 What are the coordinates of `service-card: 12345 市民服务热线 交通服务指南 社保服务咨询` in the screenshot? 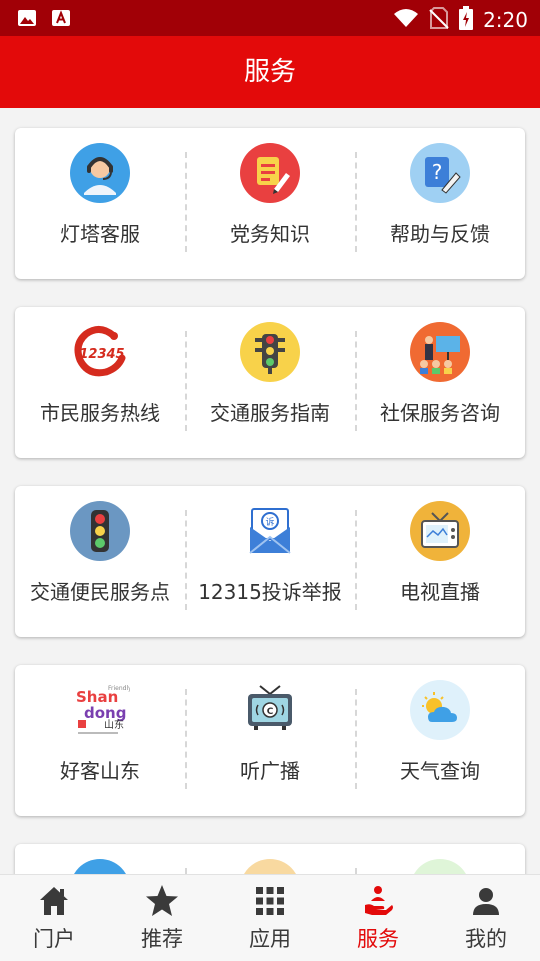 It's located at (270, 382).